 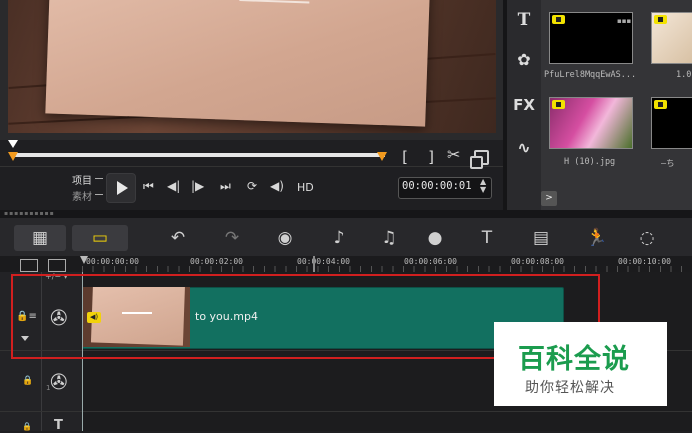 I want to click on redo-icon: ↷, so click(x=232, y=238).